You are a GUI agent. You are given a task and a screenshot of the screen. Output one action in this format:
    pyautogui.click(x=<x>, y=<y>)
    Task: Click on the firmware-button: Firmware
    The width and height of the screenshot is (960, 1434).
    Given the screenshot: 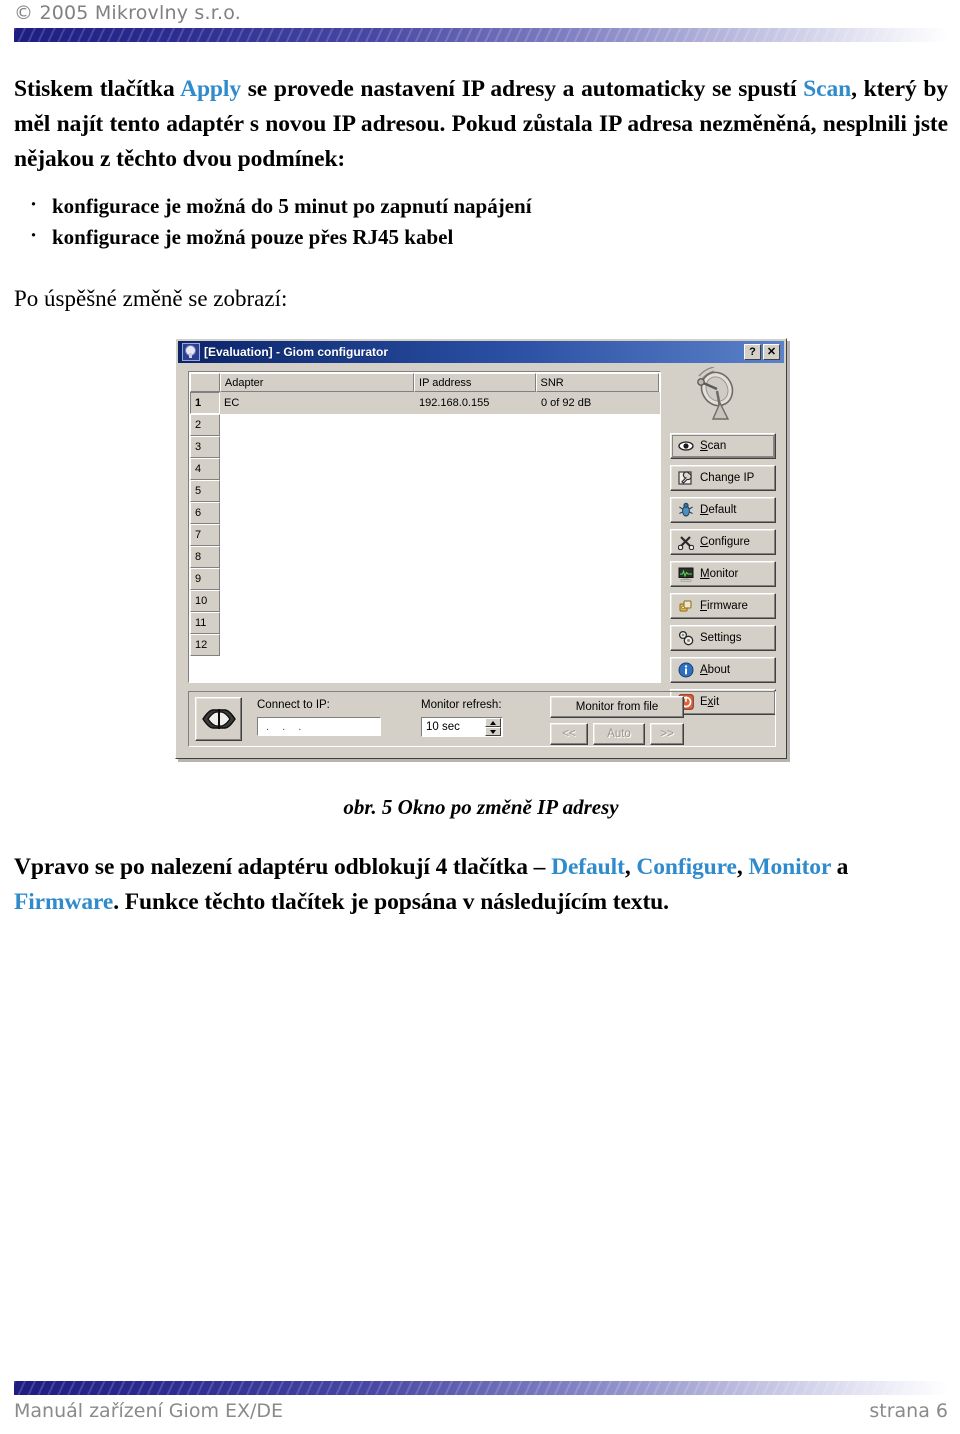 What is the action you would take?
    pyautogui.click(x=723, y=606)
    